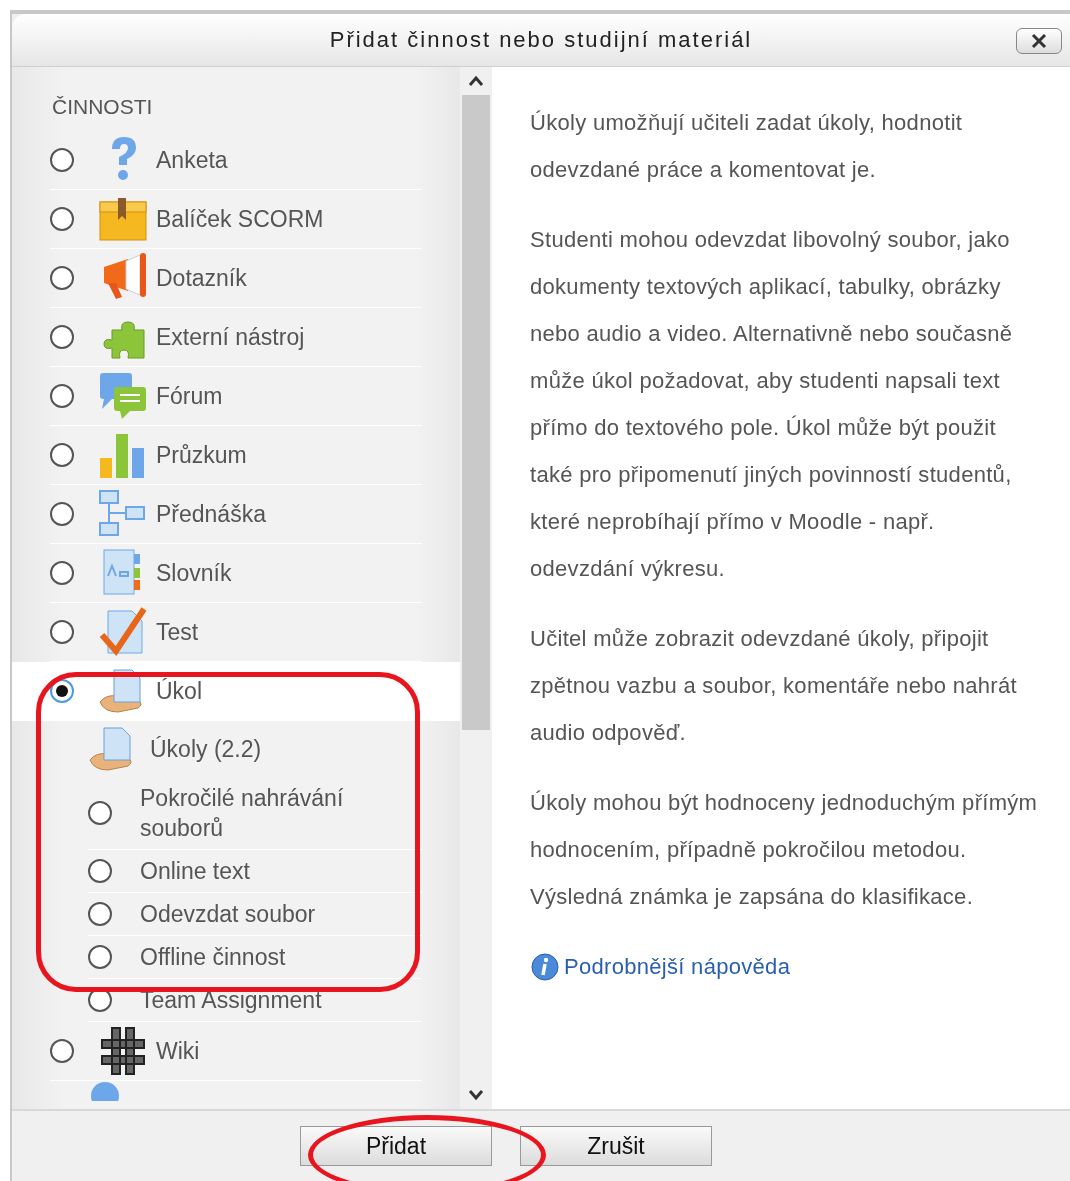 Image resolution: width=1070 pixels, height=1181 pixels. What do you see at coordinates (616, 1146) in the screenshot?
I see `dialog-button: Zrušit` at bounding box center [616, 1146].